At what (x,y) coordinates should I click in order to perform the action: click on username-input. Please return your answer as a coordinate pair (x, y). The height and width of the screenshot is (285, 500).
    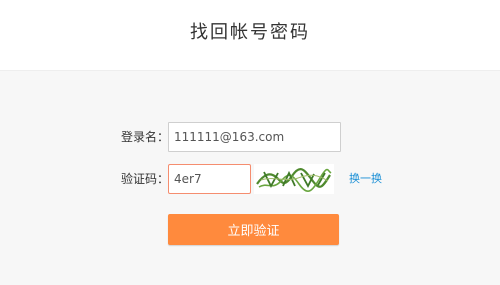
    Looking at the image, I should click on (254, 137).